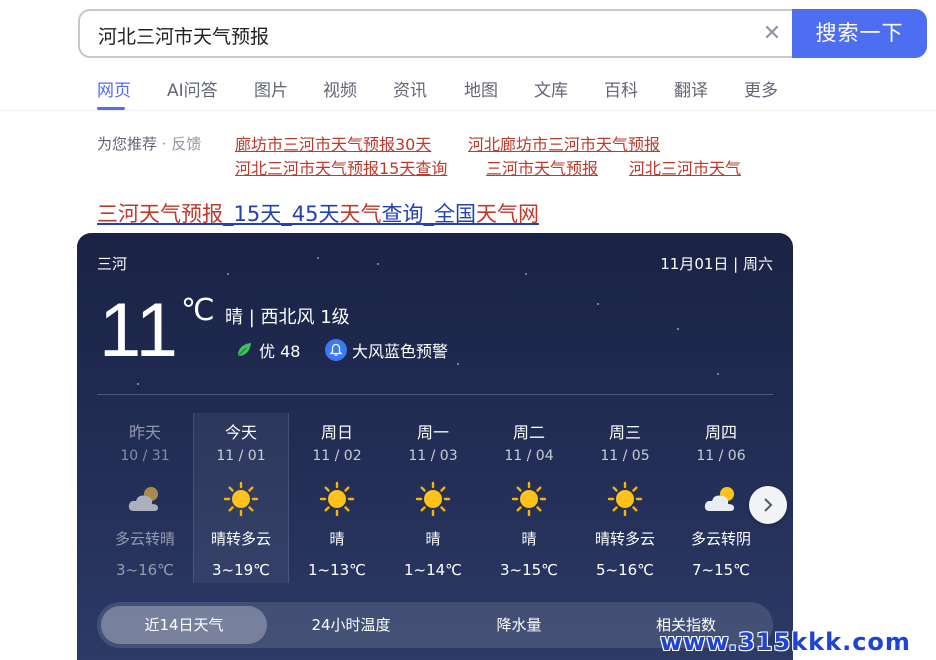  Describe the element at coordinates (721, 456) in the screenshot. I see `forecast-date: 11 / 06` at that location.